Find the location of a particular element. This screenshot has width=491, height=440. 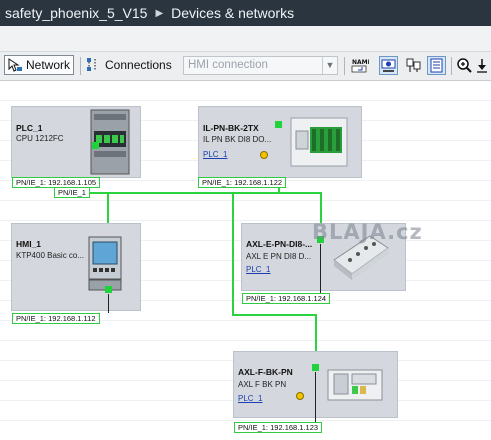

device-name: AXL-F-BK-PN is located at coordinates (265, 372).